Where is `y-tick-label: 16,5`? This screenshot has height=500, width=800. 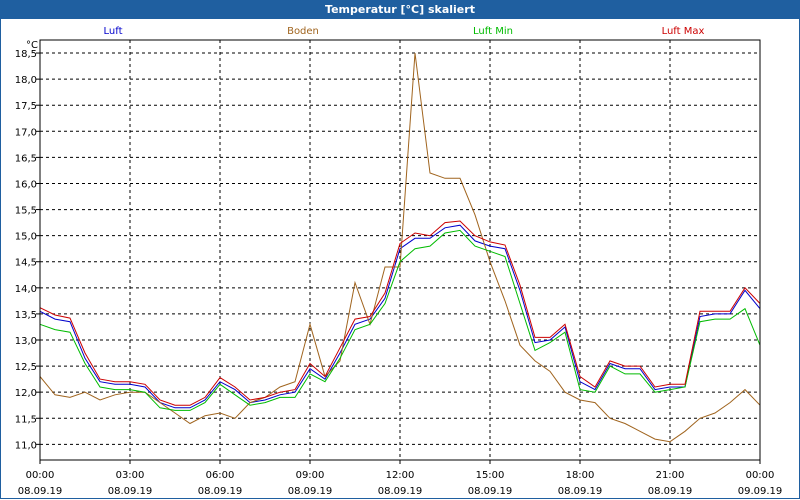
y-tick-label: 16,5 is located at coordinates (26, 158).